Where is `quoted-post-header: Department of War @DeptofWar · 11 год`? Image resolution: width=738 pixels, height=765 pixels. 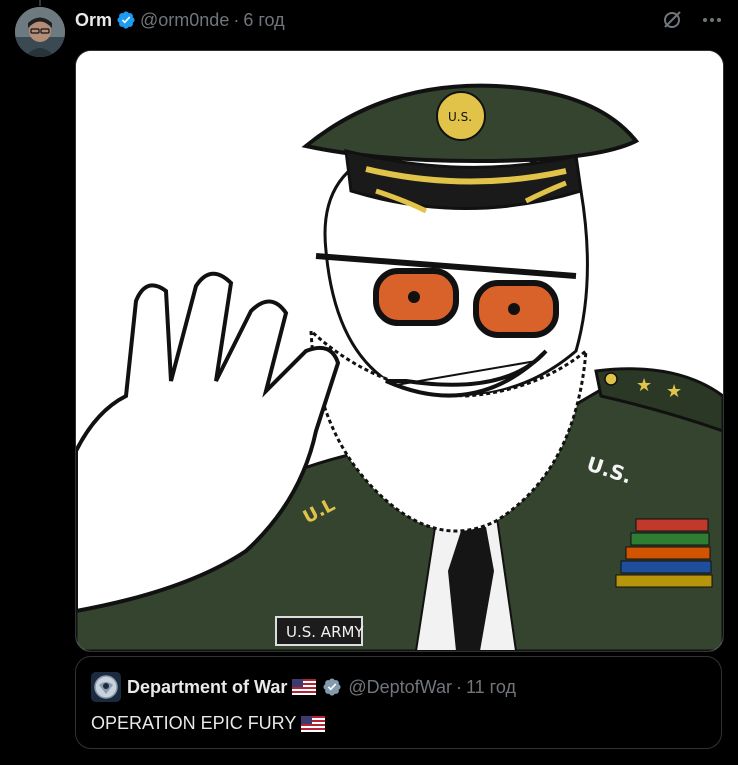
quoted-post-header: Department of War @DeptofWar · 11 год is located at coordinates (303, 687).